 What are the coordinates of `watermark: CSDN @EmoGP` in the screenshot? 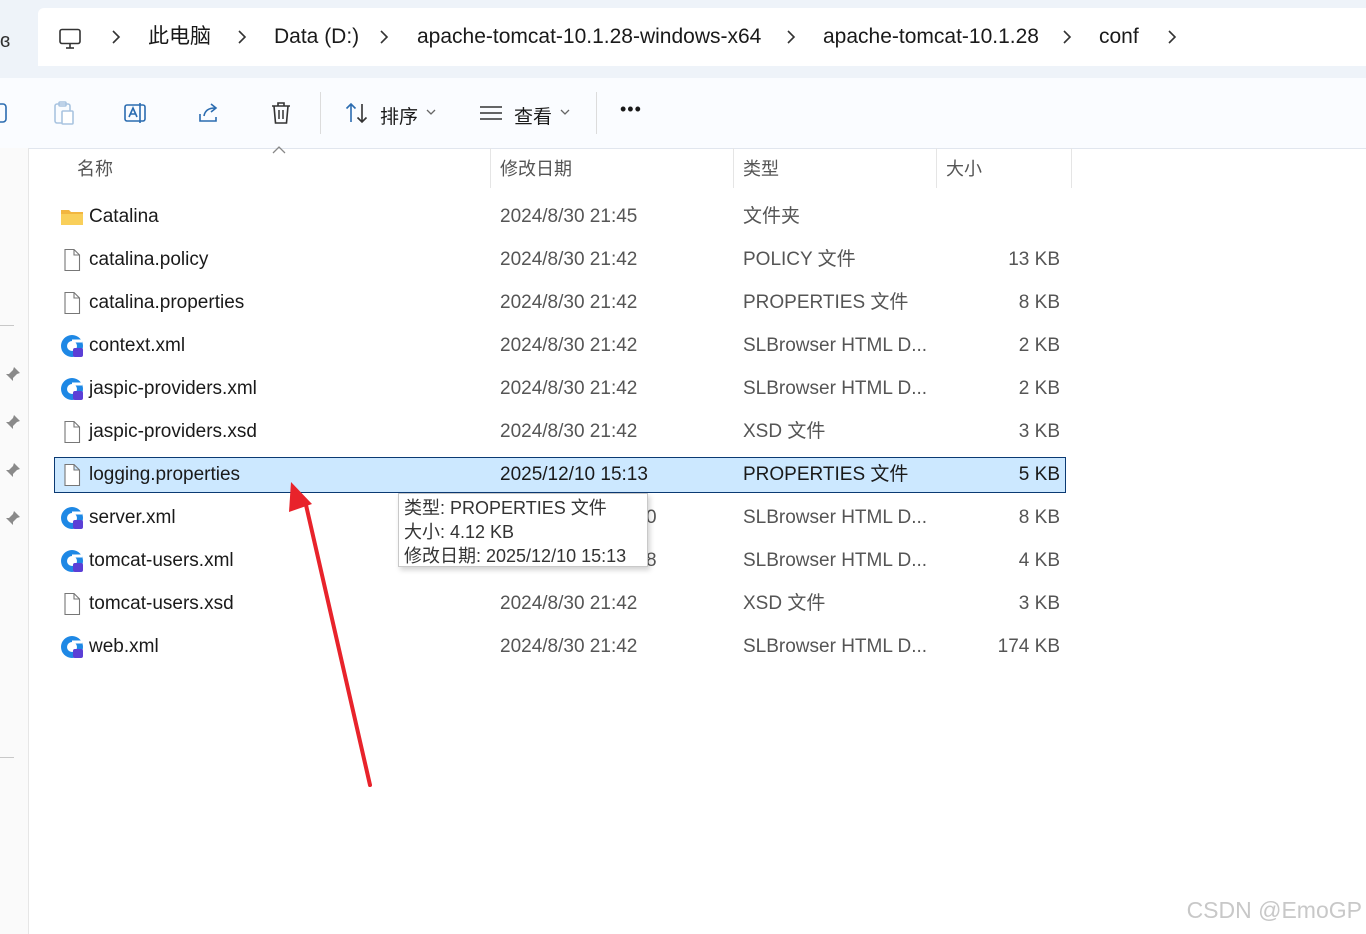 It's located at (1274, 910).